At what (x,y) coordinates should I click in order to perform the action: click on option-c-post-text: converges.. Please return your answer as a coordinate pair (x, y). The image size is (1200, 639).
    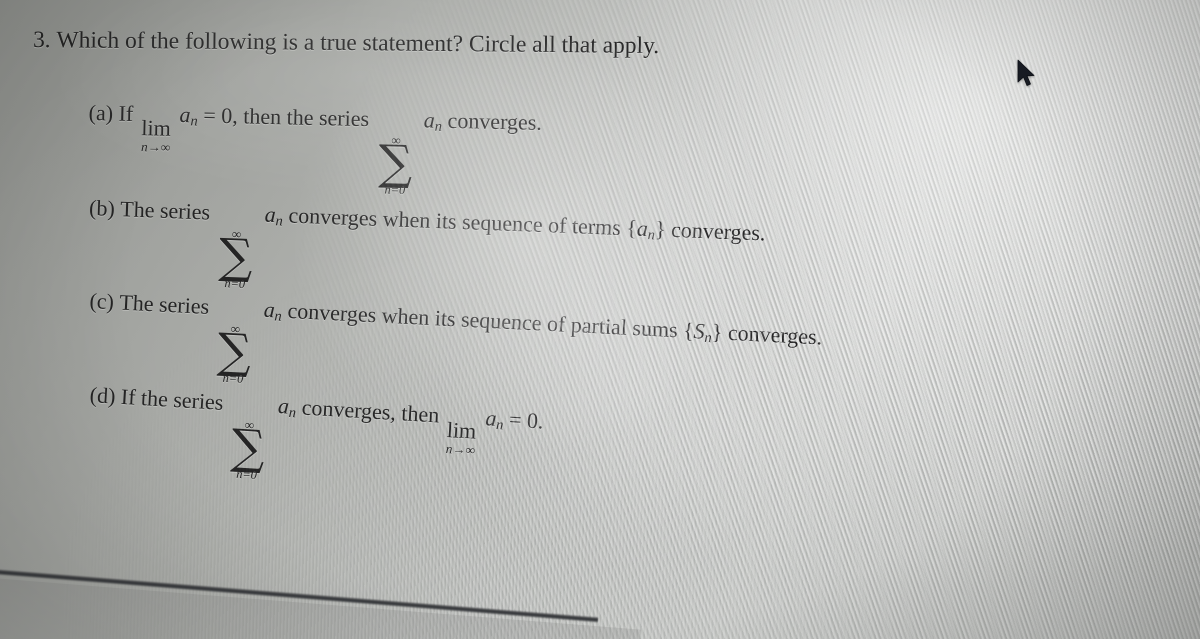
    Looking at the image, I should click on (775, 334).